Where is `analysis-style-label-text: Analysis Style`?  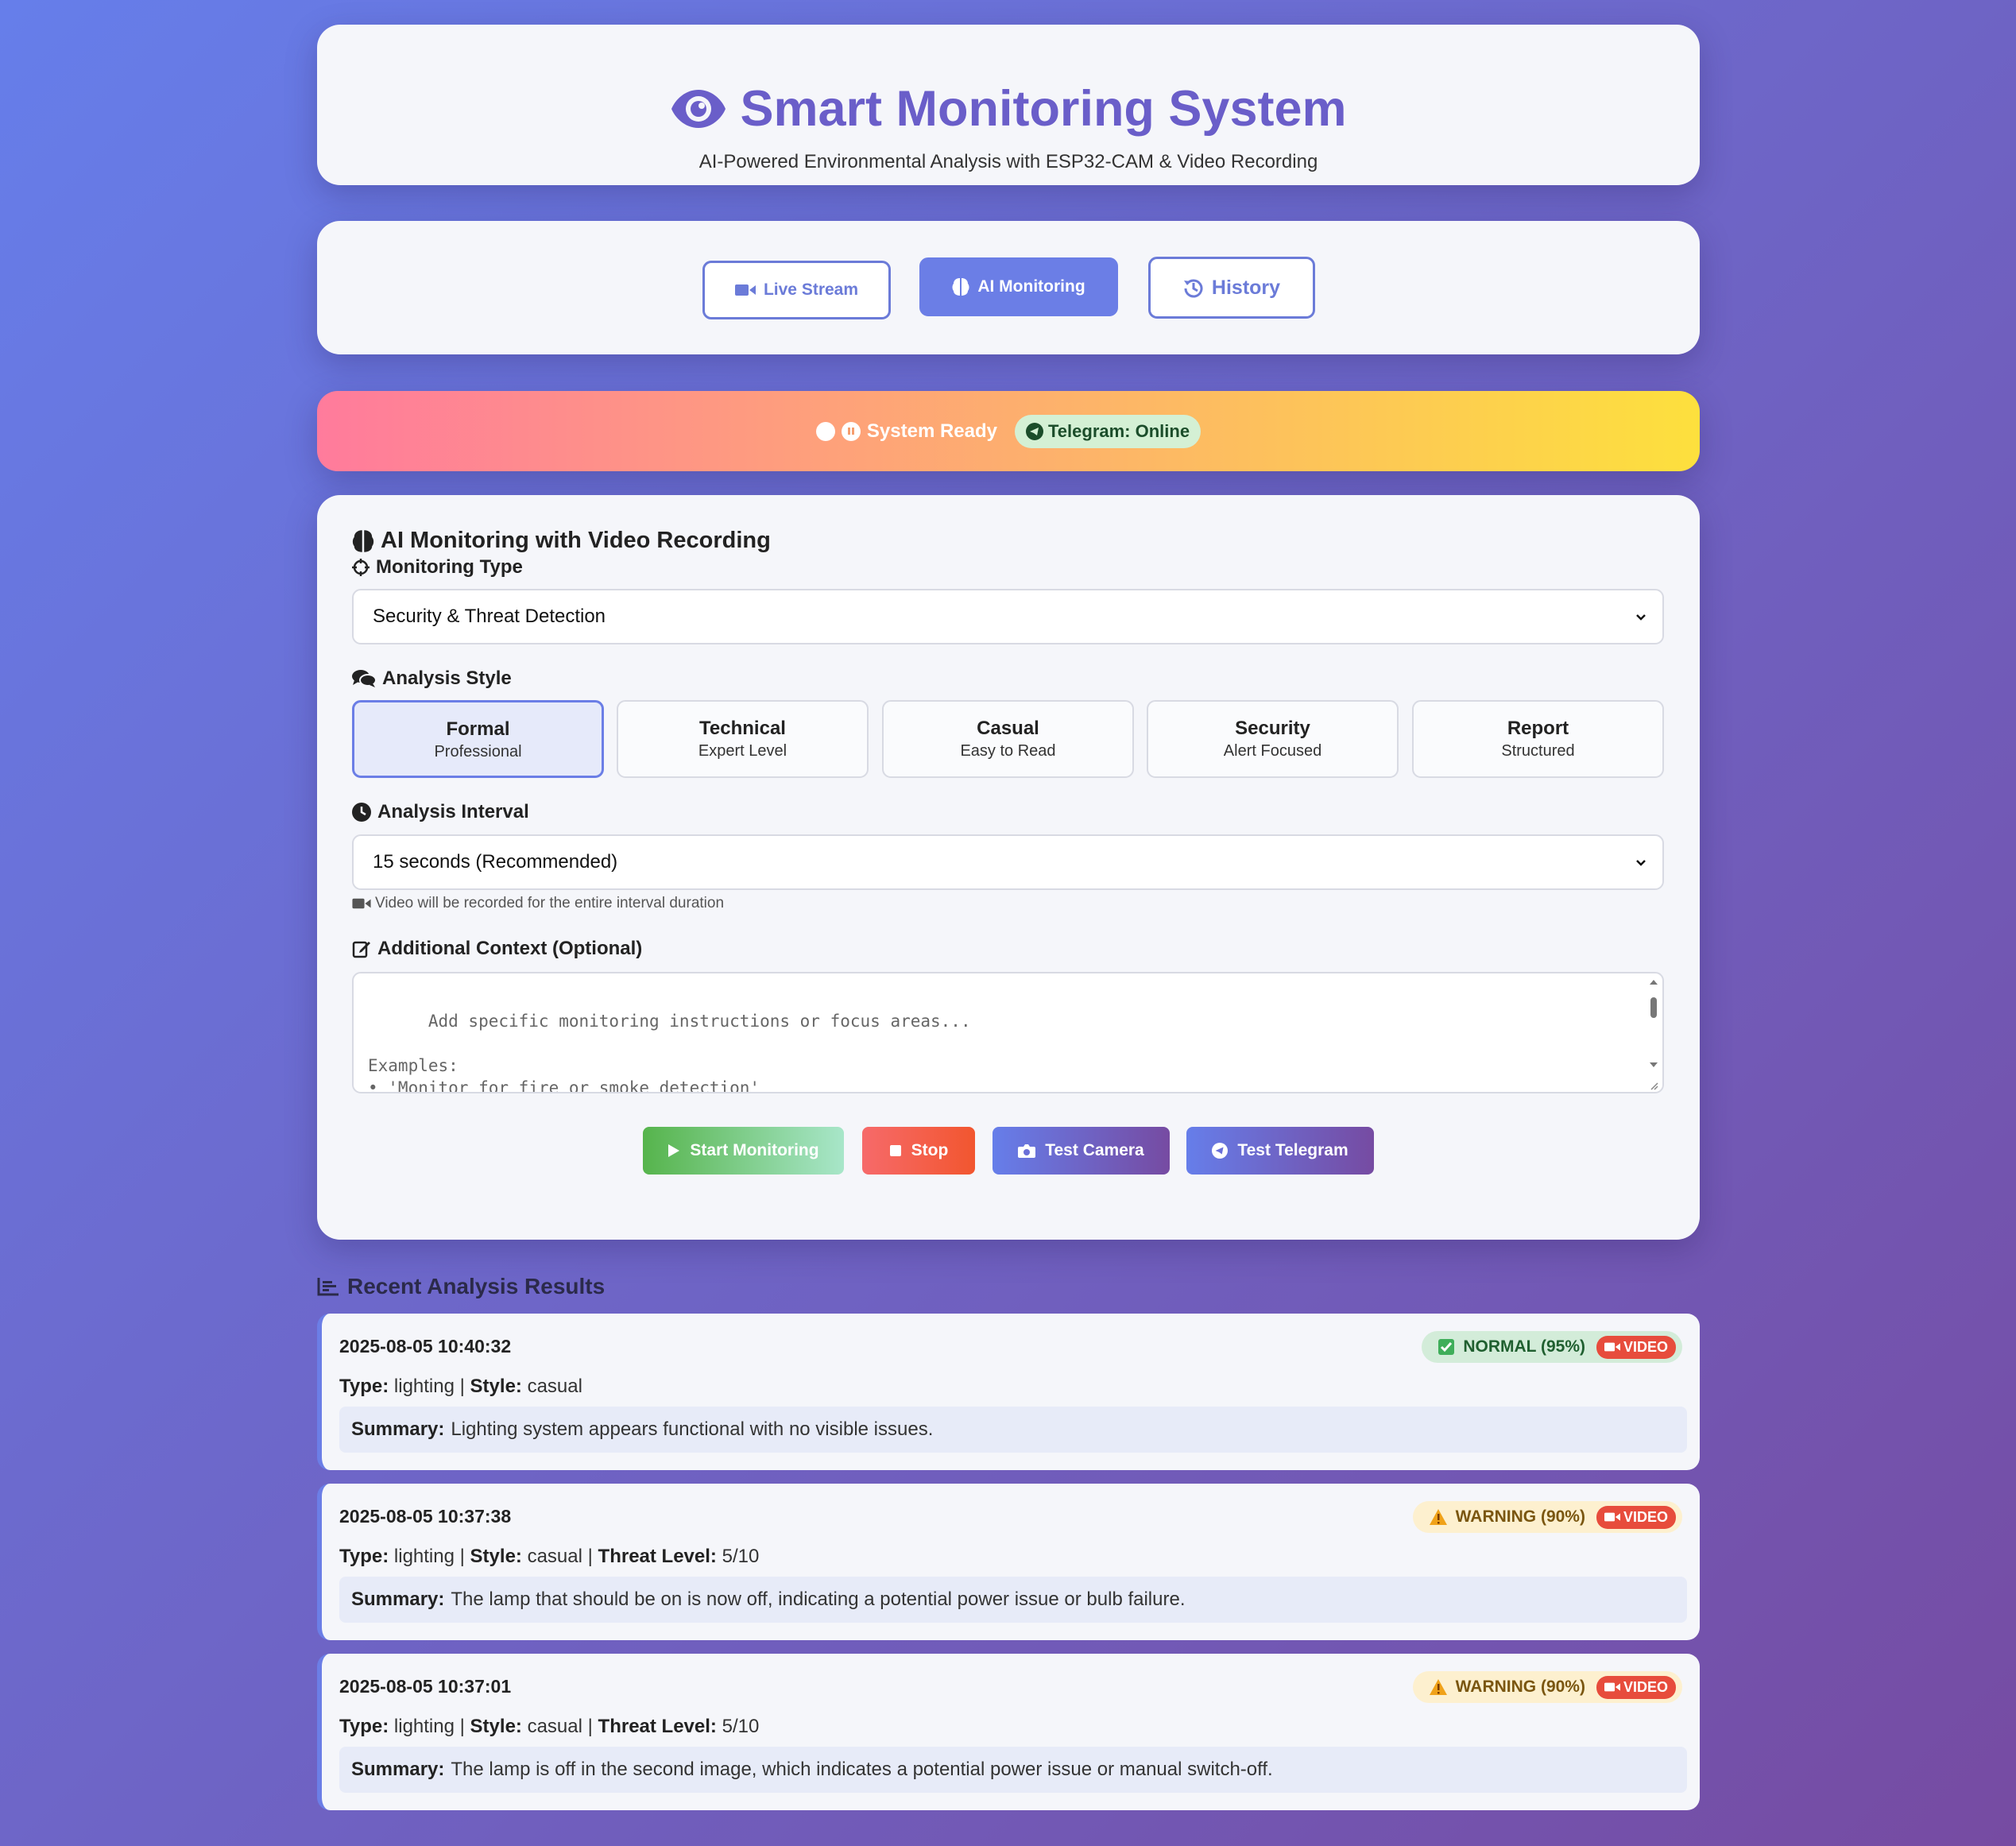 analysis-style-label-text: Analysis Style is located at coordinates (447, 678).